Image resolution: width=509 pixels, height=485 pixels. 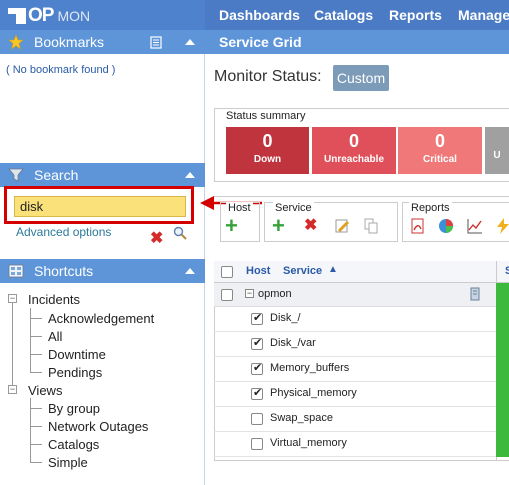 I want to click on logo-area: OP MON, so click(x=102, y=15).